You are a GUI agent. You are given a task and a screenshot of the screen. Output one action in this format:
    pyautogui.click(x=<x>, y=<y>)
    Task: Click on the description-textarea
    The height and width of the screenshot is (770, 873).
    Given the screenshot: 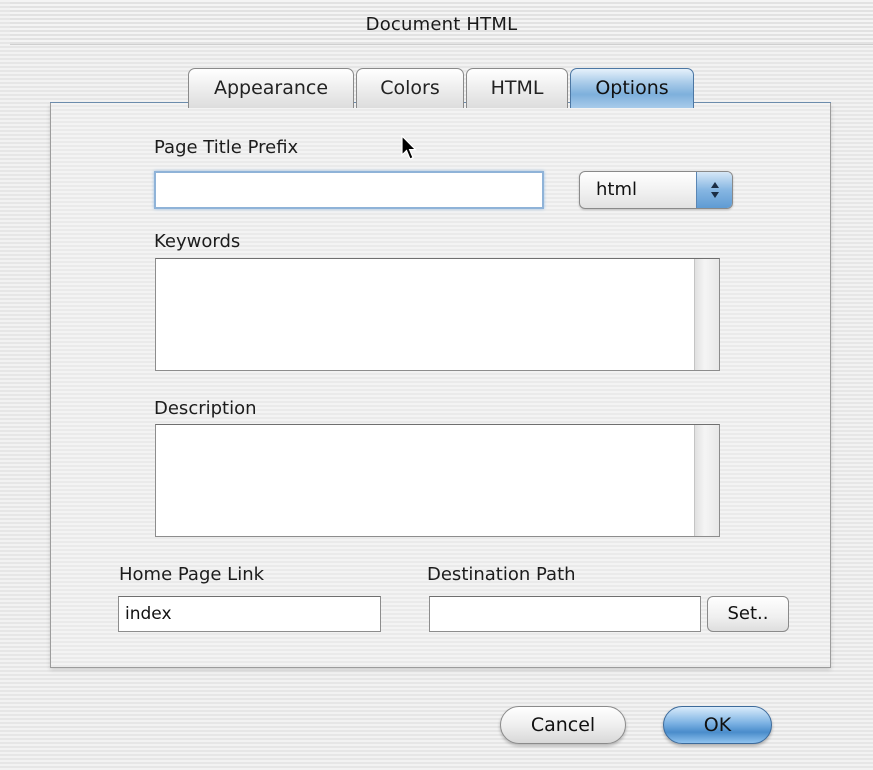 What is the action you would take?
    pyautogui.click(x=437, y=480)
    